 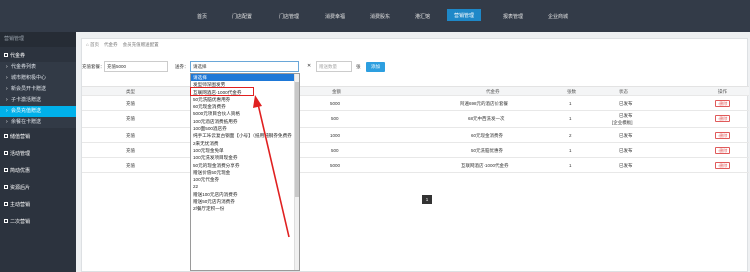 I want to click on sidebar-group-label: 活动管理, so click(x=20, y=154).